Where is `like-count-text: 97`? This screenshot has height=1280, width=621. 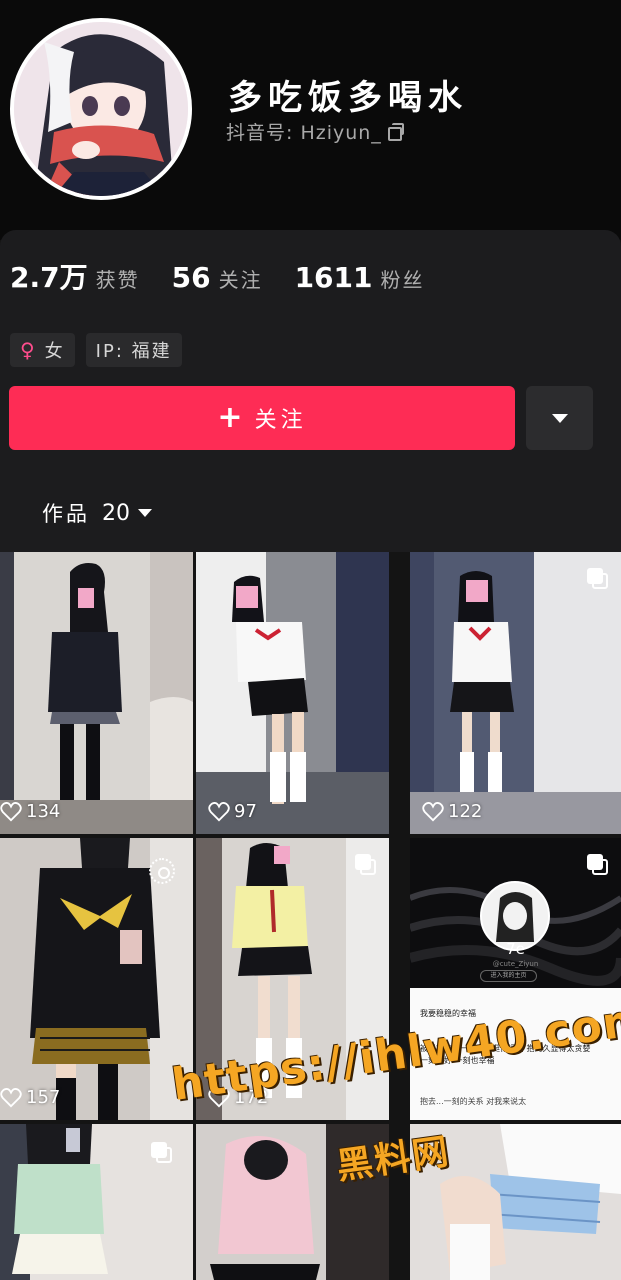
like-count-text: 97 is located at coordinates (245, 811).